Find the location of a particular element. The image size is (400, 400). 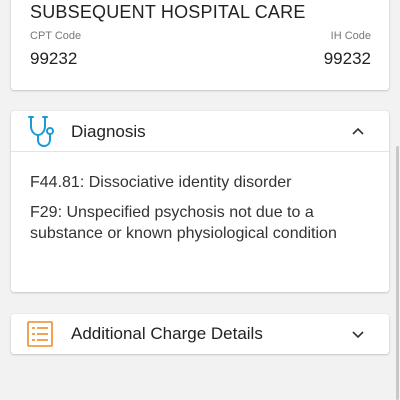

list-icon is located at coordinates (40, 334).